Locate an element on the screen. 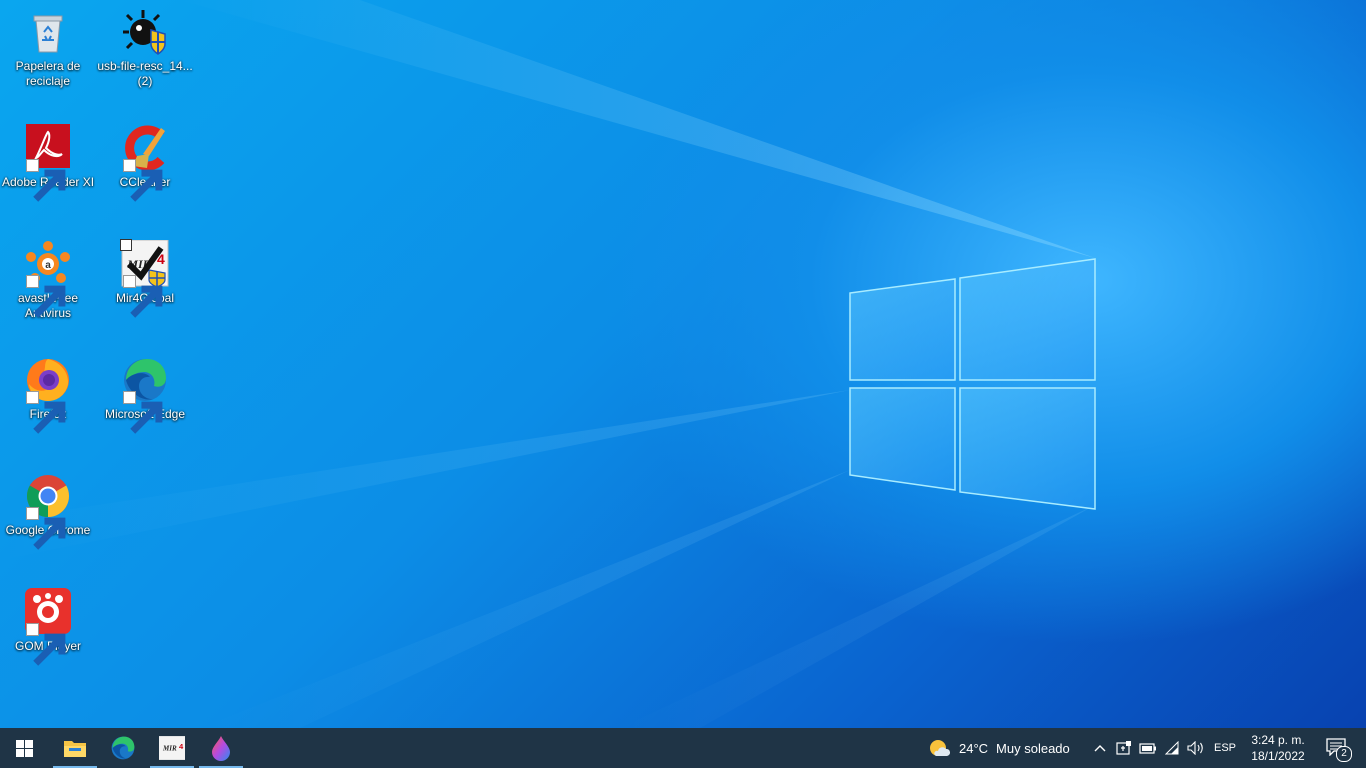 This screenshot has height=768, width=1366. desktop-icon-recycle-bin: Papelera de reciclaje is located at coordinates (48, 48).